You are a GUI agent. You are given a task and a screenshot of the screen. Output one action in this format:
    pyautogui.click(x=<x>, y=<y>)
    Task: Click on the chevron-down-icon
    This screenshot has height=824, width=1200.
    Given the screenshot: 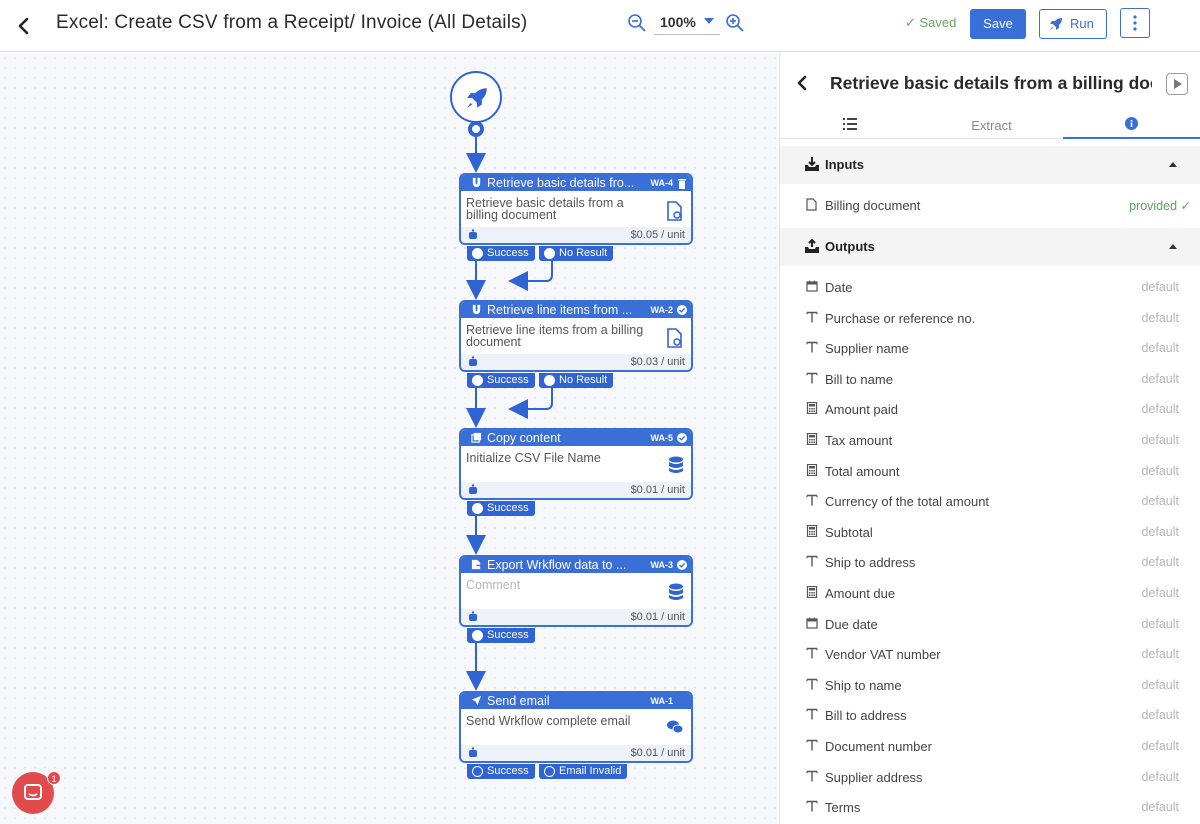 What is the action you would take?
    pyautogui.click(x=709, y=21)
    